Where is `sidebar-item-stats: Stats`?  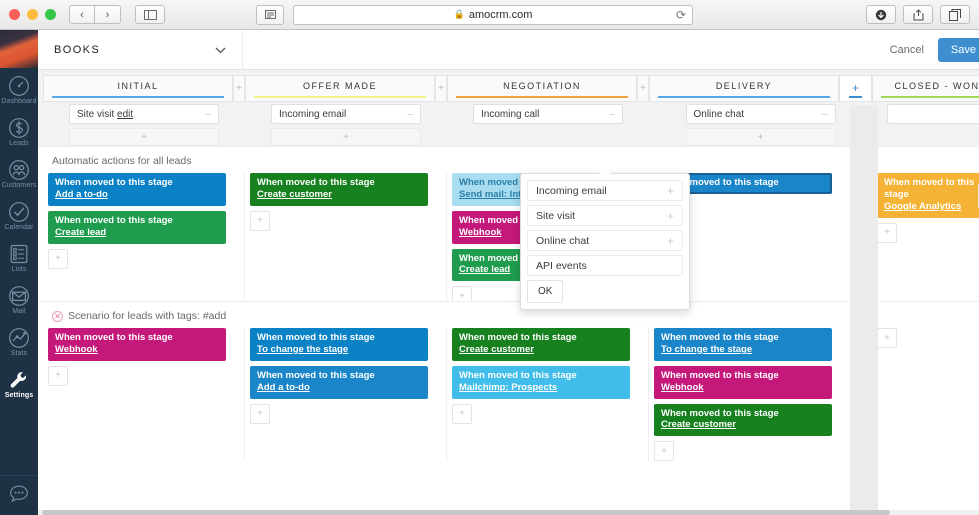 sidebar-item-stats: Stats is located at coordinates (19, 341).